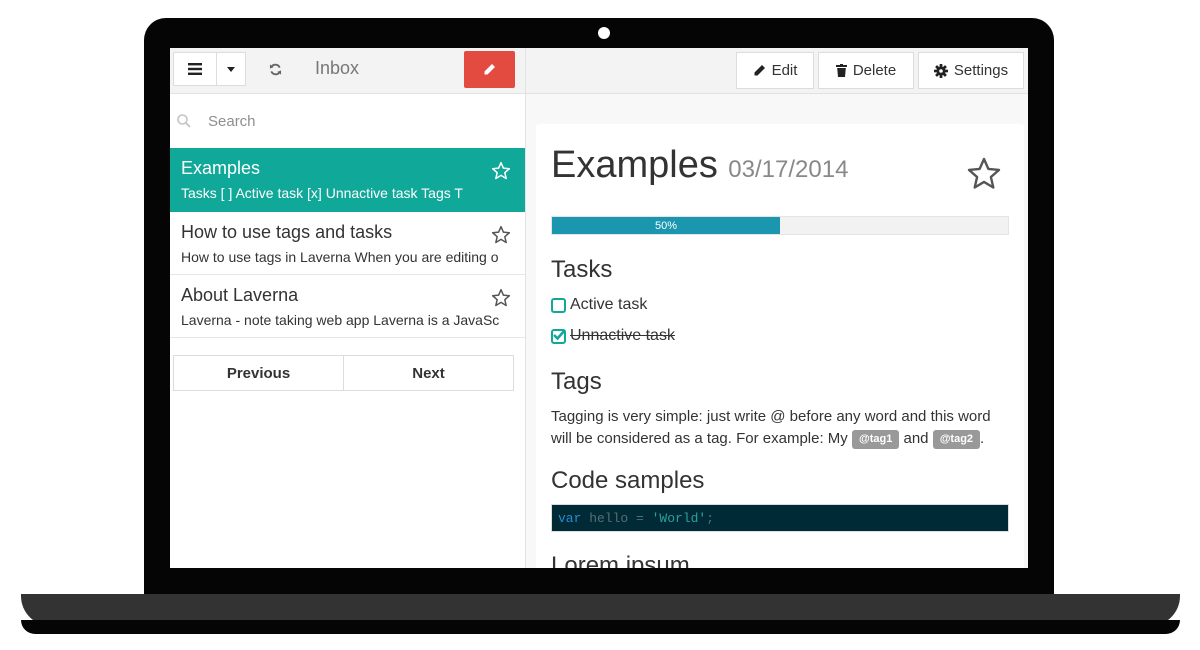 Image resolution: width=1200 pixels, height=650 pixels. What do you see at coordinates (428, 373) in the screenshot?
I see `next-button: Next` at bounding box center [428, 373].